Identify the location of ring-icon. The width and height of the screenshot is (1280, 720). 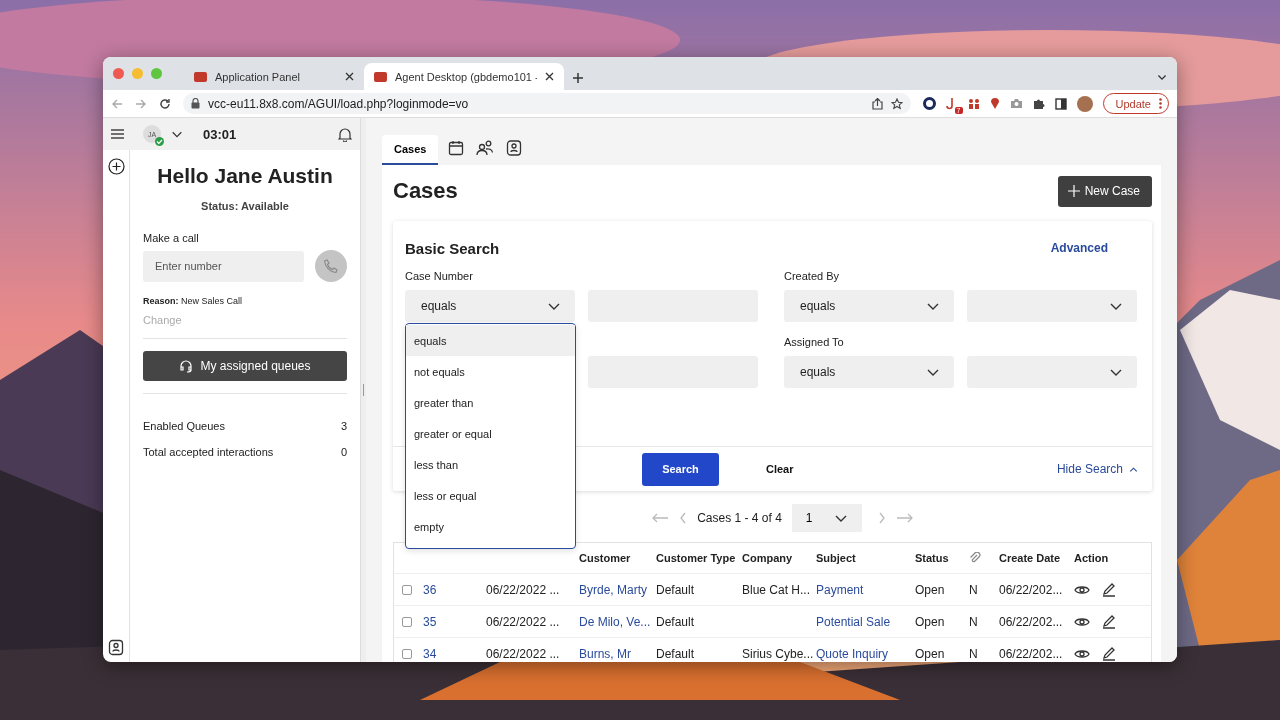
(929, 103).